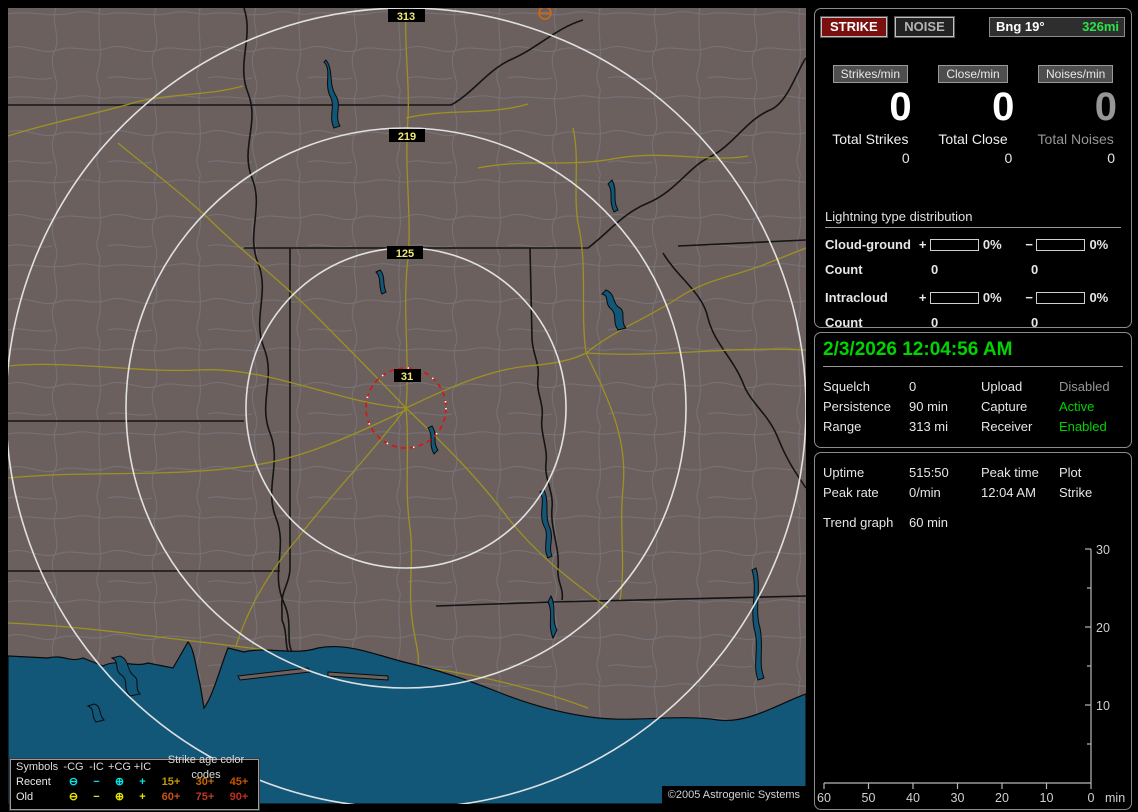 Image resolution: width=1138 pixels, height=812 pixels. What do you see at coordinates (119, 797) in the screenshot?
I see `old-pos-cg-icon: ⊕` at bounding box center [119, 797].